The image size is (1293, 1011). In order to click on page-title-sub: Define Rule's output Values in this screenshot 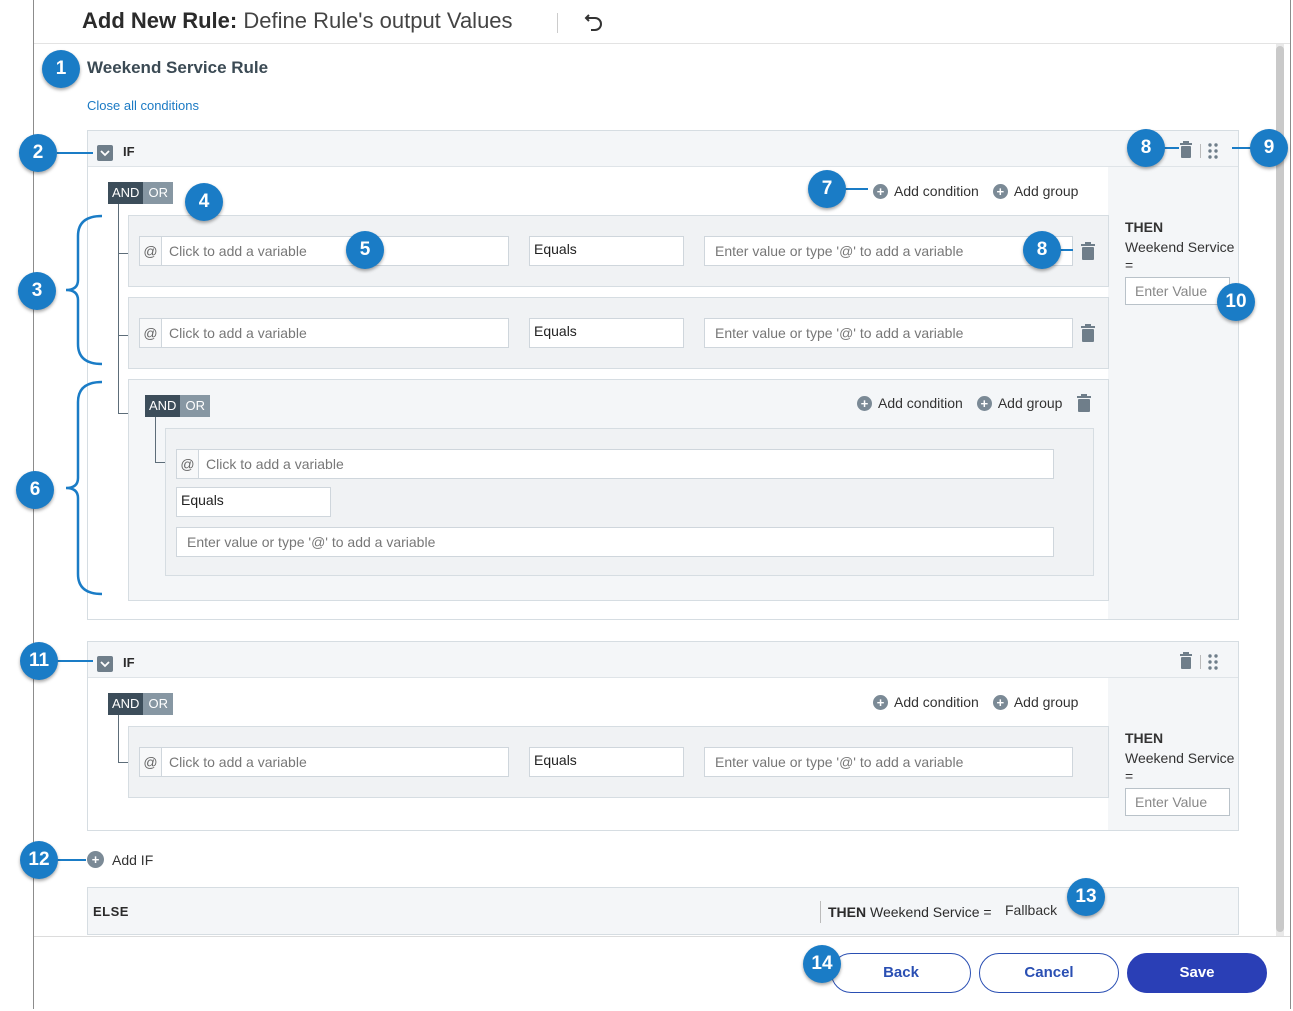, I will do `click(378, 20)`.